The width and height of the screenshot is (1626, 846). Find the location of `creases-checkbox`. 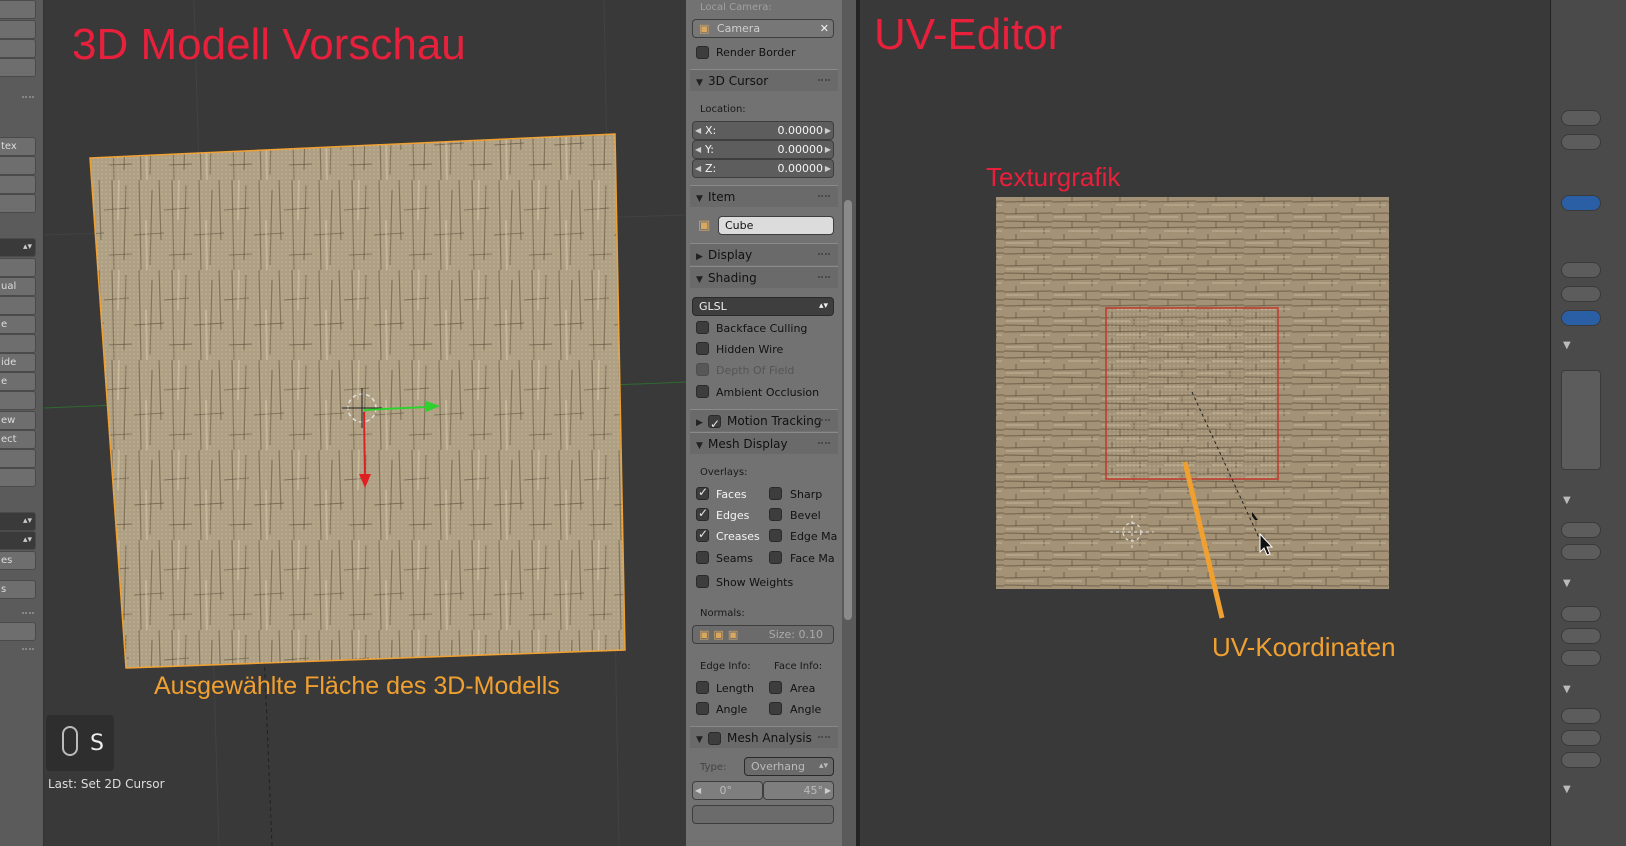

creases-checkbox is located at coordinates (702, 534).